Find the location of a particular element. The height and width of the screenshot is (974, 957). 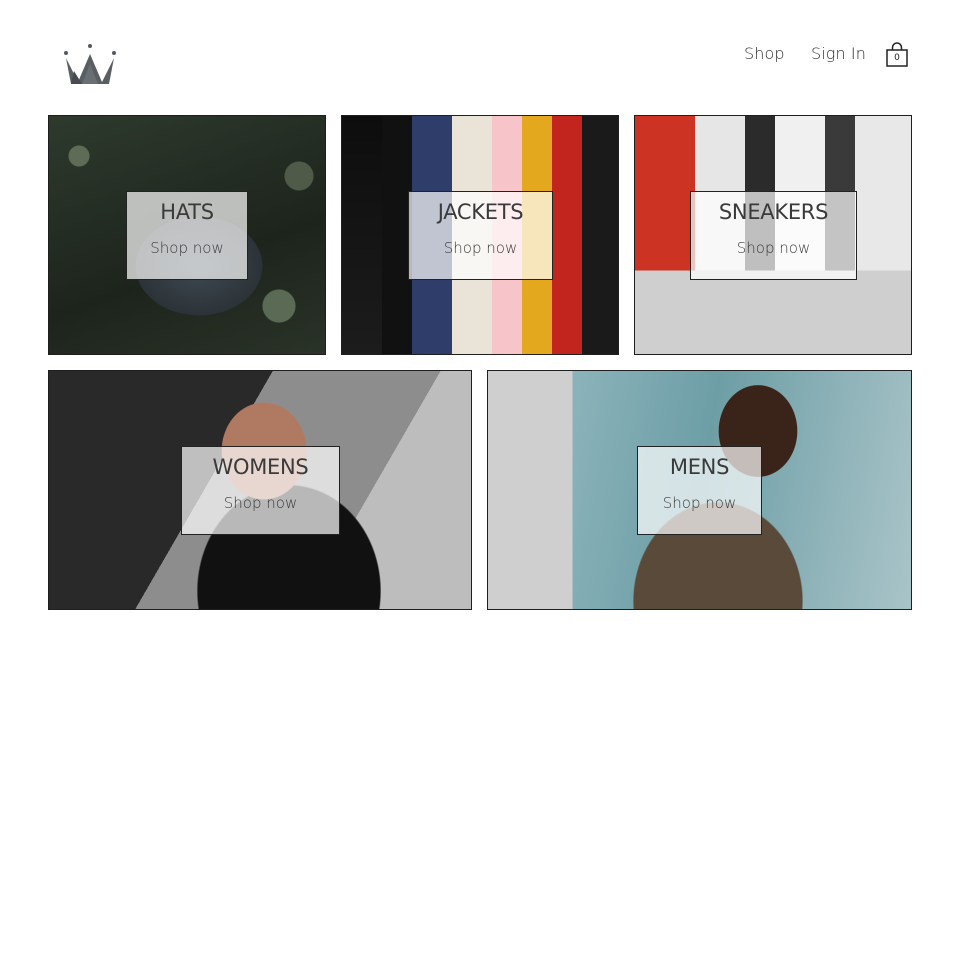

category-title: JACKETS is located at coordinates (480, 212).